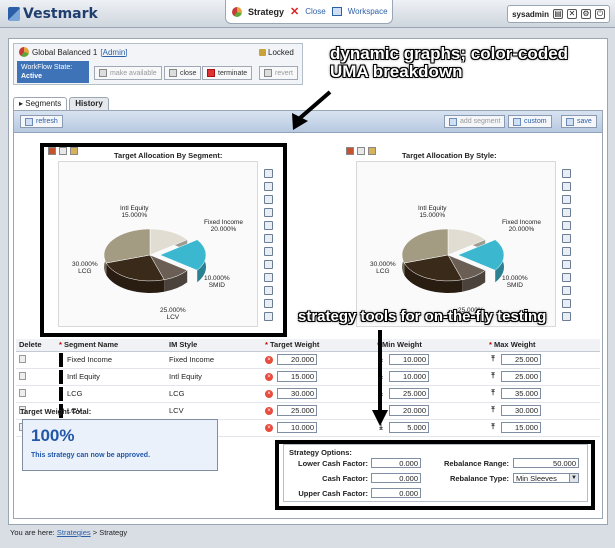 The width and height of the screenshot is (615, 548). I want to click on save-label: save, so click(584, 121).